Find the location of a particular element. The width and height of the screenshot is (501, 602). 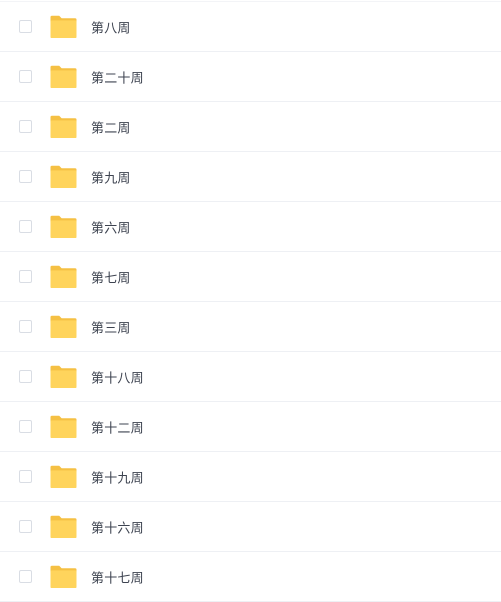

list-item: 第十六周 is located at coordinates (250, 527).